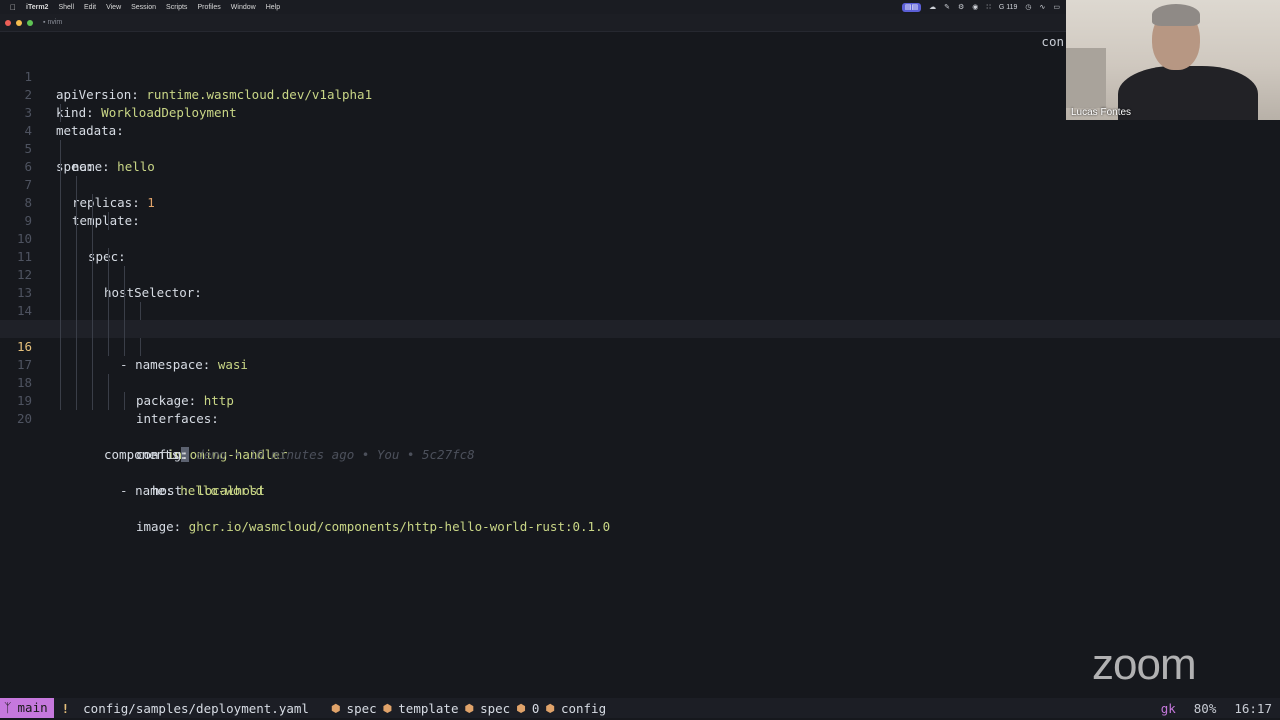  What do you see at coordinates (640, 283) in the screenshot?
I see `code-line: 11 hostInterfaces:` at bounding box center [640, 283].